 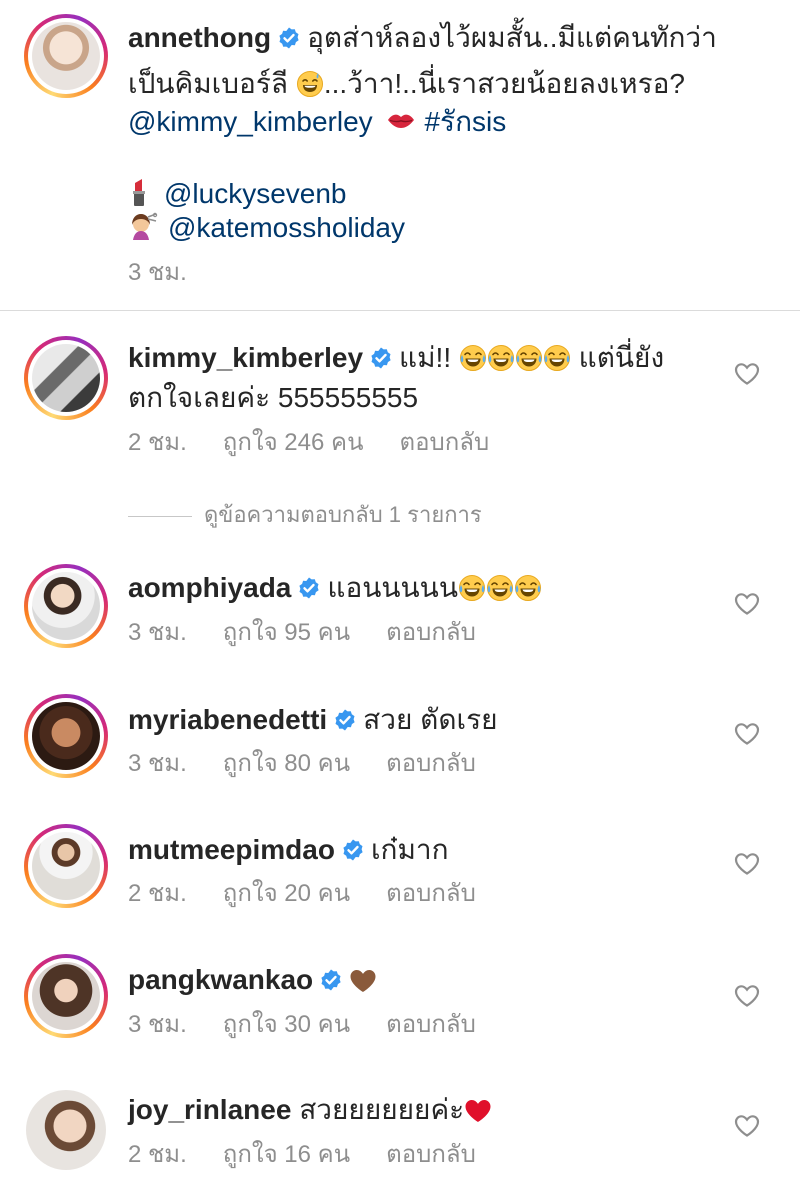 What do you see at coordinates (139, 192) in the screenshot?
I see `lipstick-icon` at bounding box center [139, 192].